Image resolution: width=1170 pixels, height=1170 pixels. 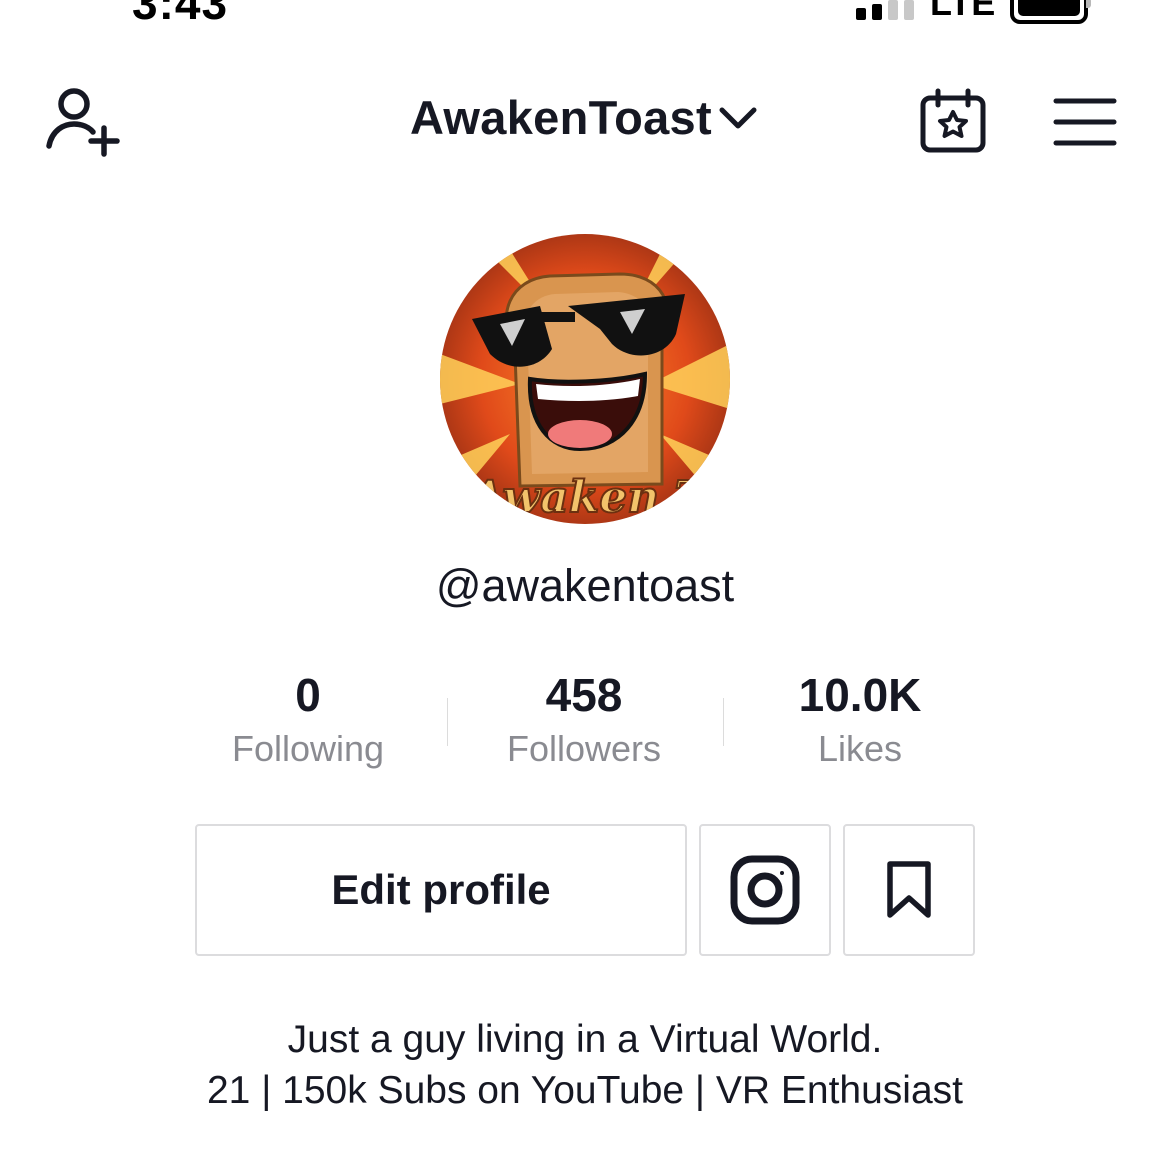 I want to click on calendar-star-icon, so click(x=953, y=120).